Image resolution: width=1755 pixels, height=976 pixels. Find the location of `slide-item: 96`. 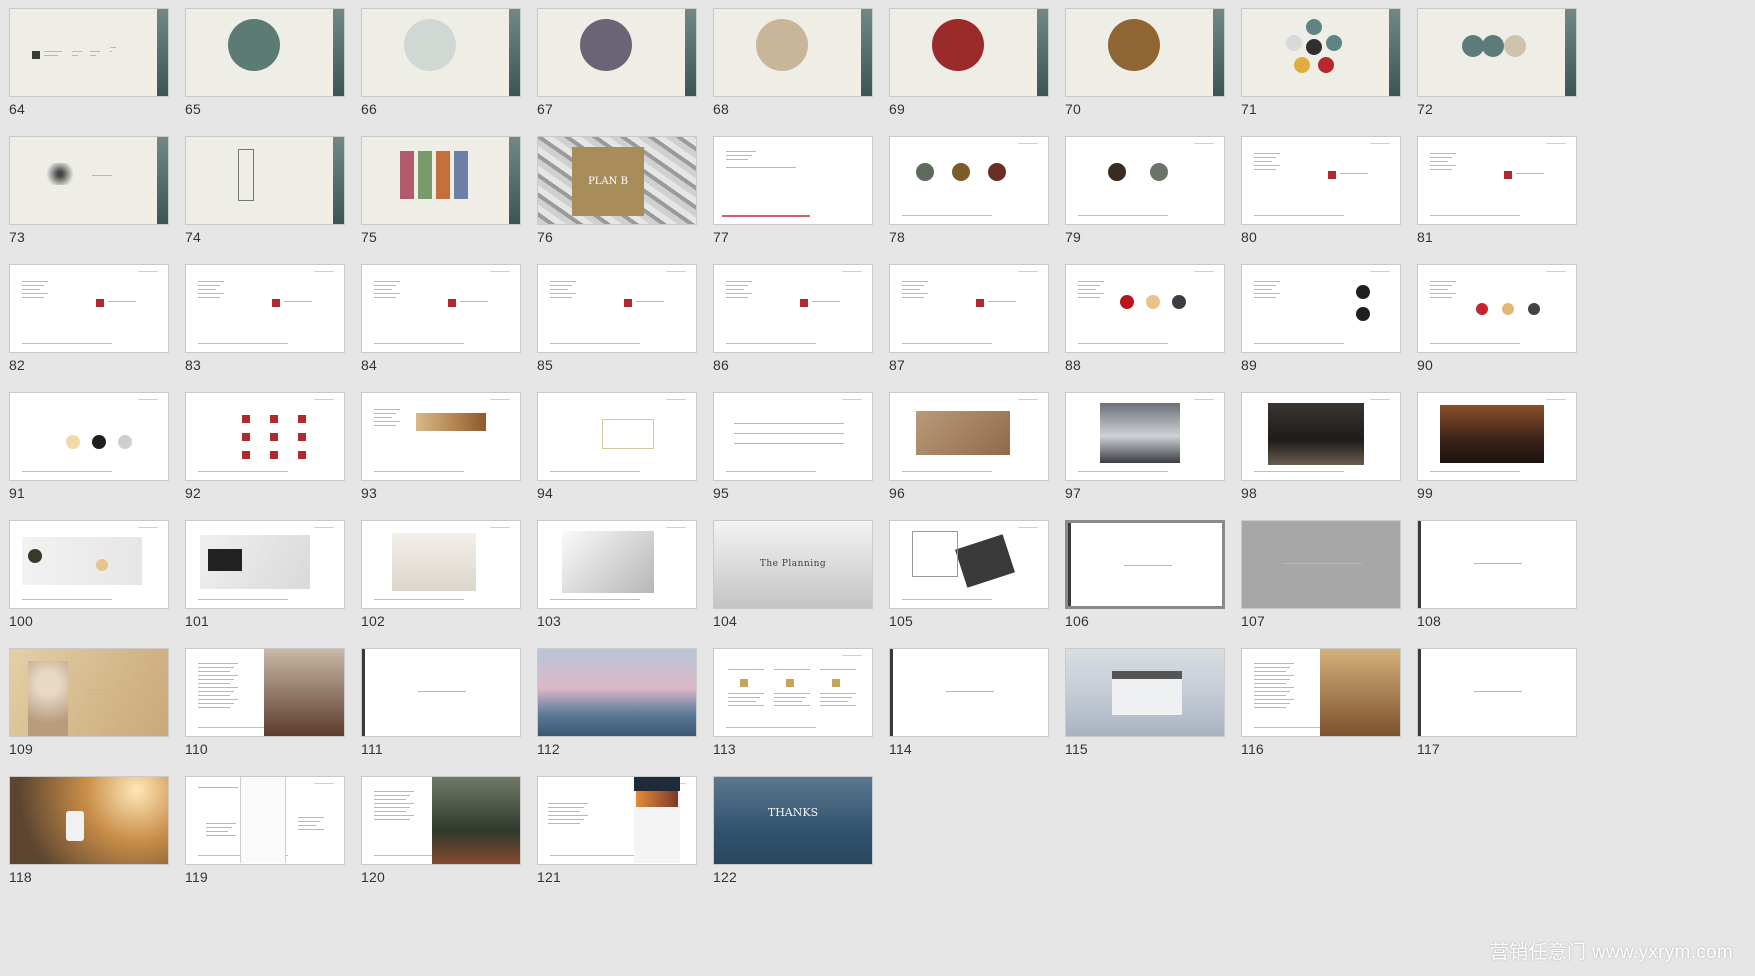

slide-item: 96 is located at coordinates (970, 454).